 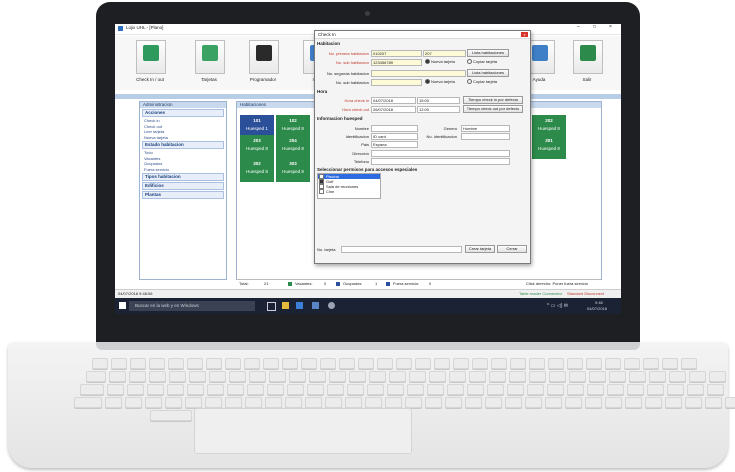 What do you see at coordinates (293, 120) in the screenshot?
I see `room-number: 102` at bounding box center [293, 120].